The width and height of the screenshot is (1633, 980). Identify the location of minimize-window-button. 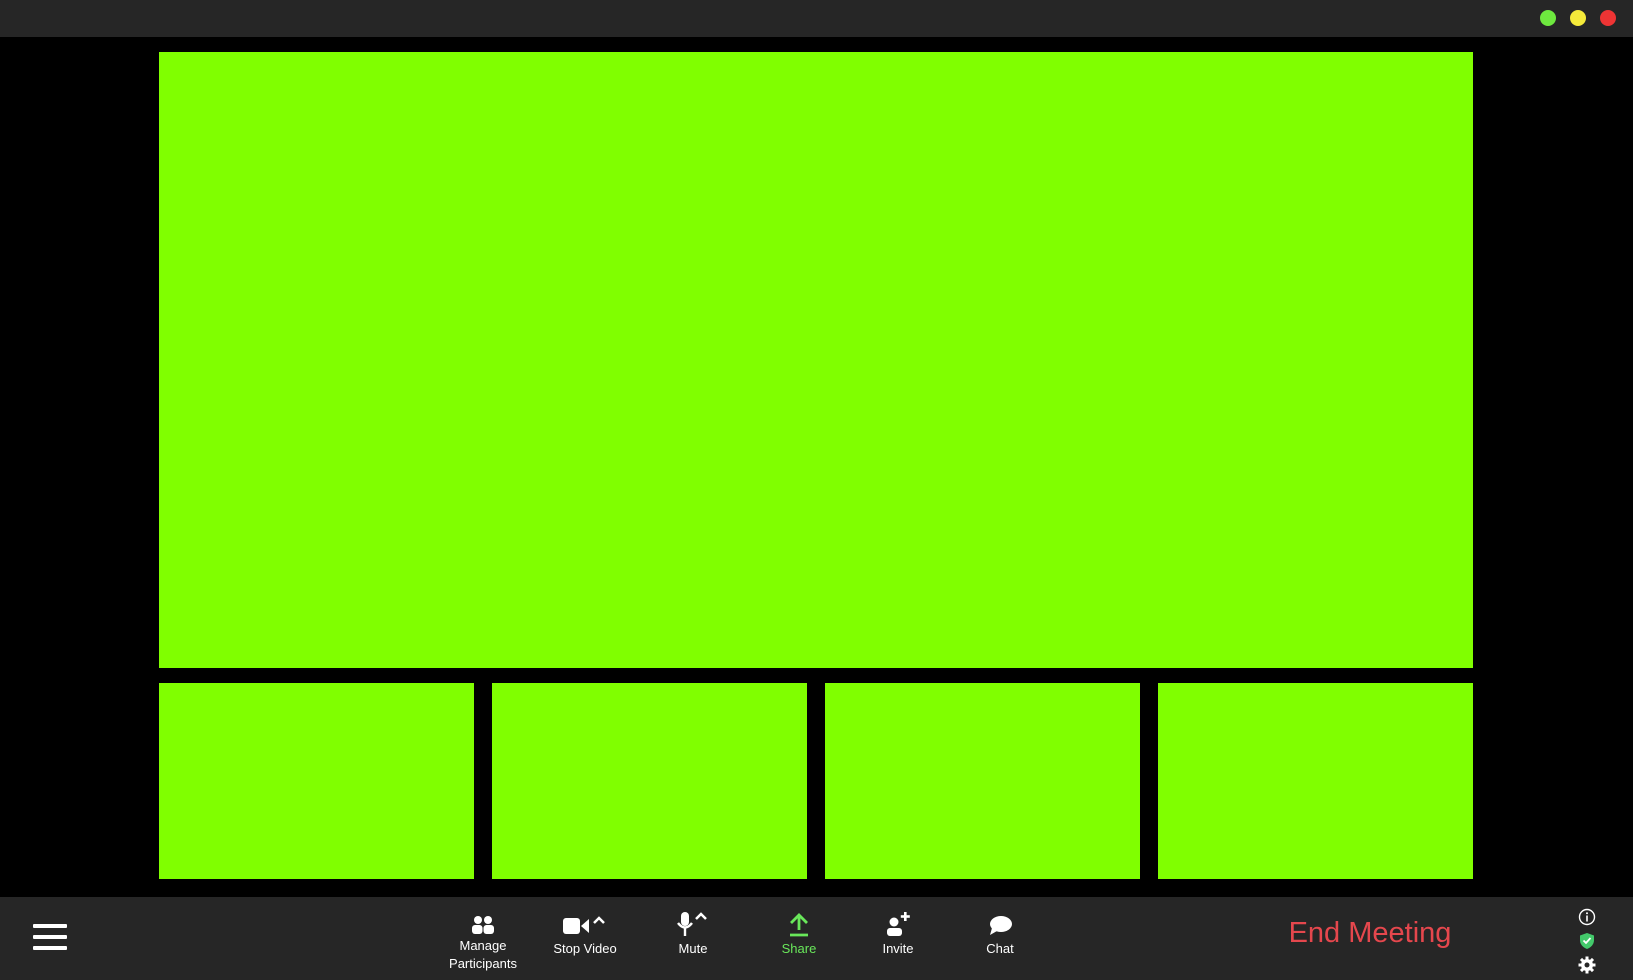
(1578, 18).